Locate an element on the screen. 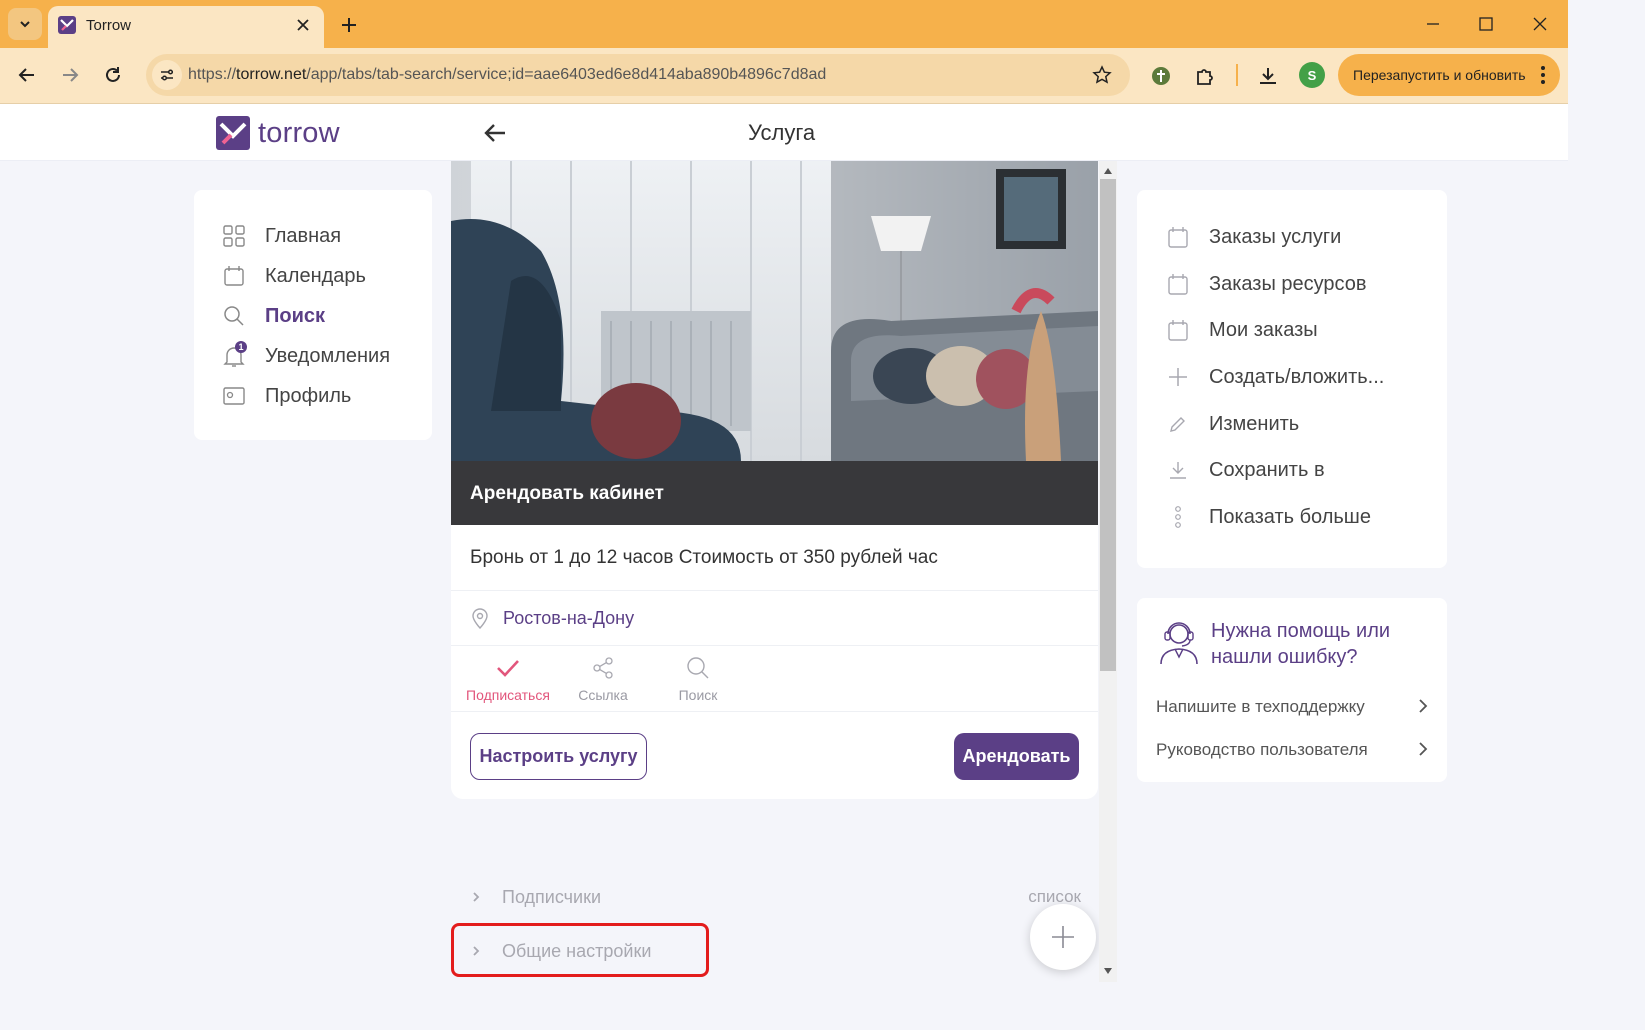 This screenshot has height=1030, width=1645. help-link-support: Напишите в техподдержку is located at coordinates (1292, 707).